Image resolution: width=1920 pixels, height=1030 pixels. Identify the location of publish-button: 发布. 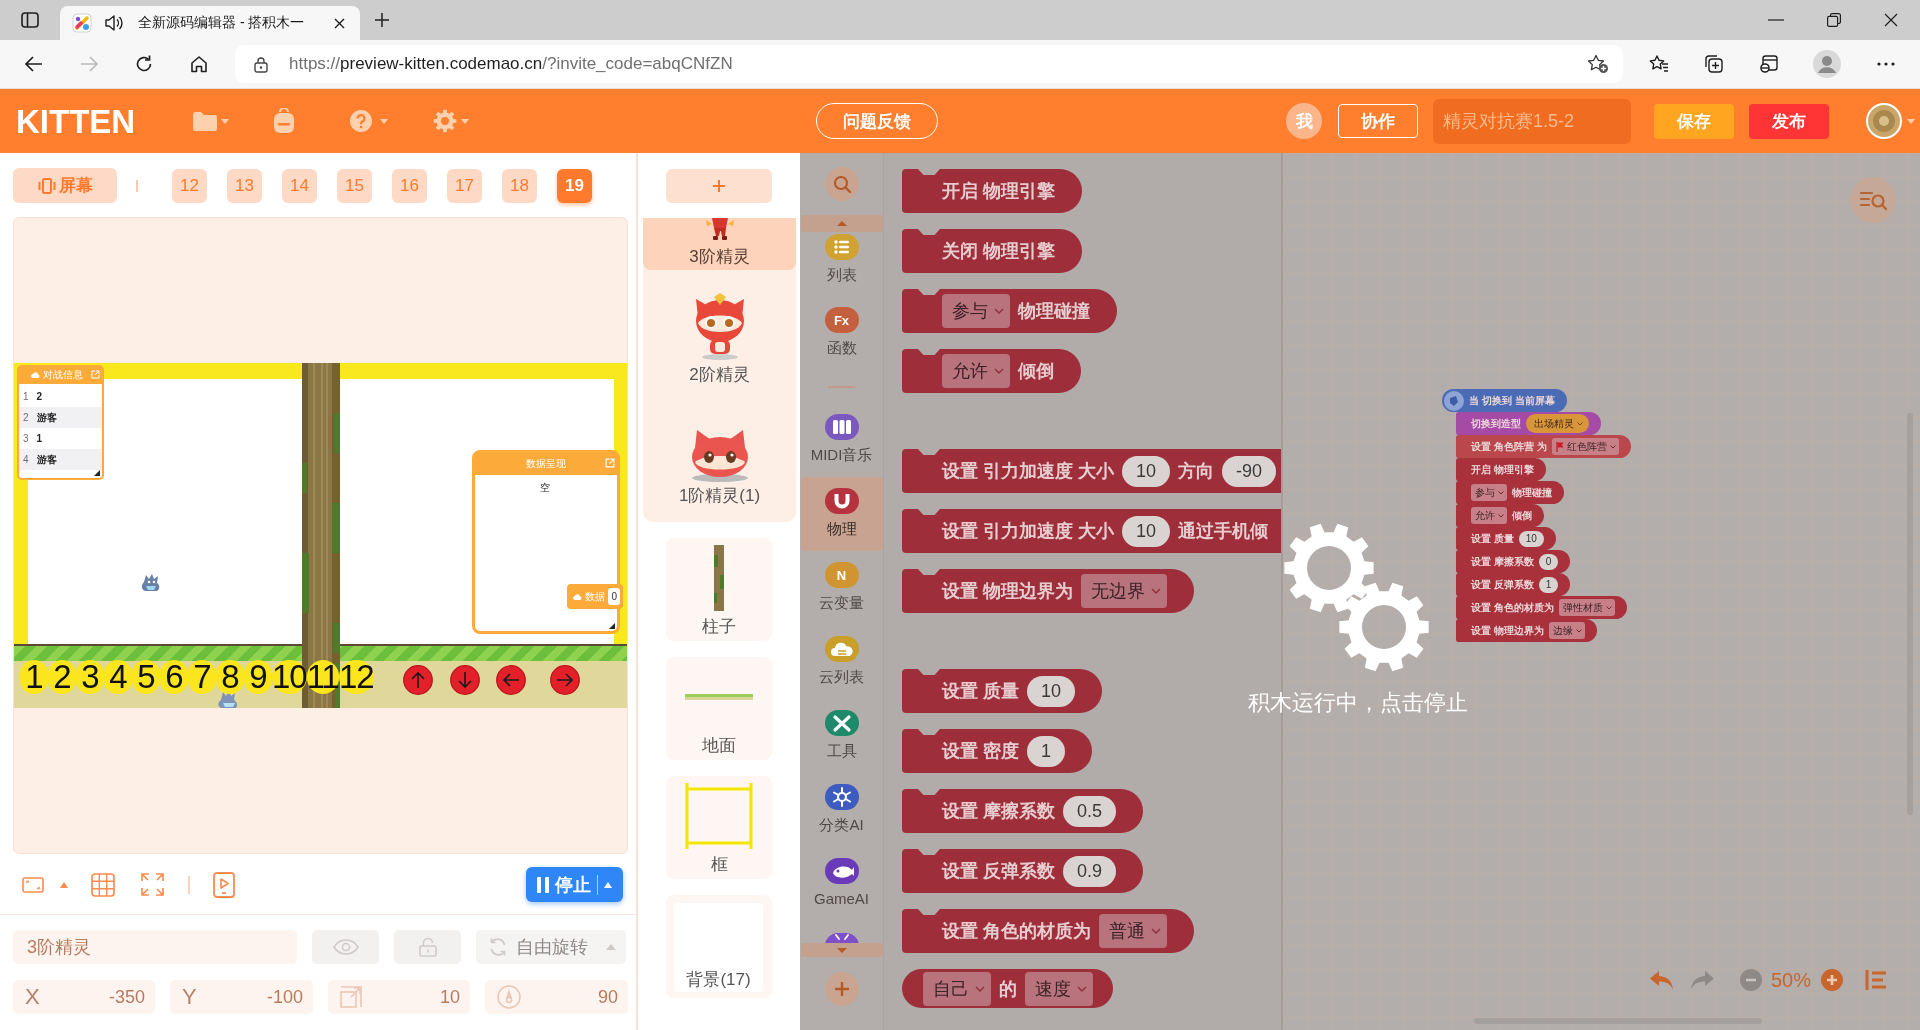
(1789, 121).